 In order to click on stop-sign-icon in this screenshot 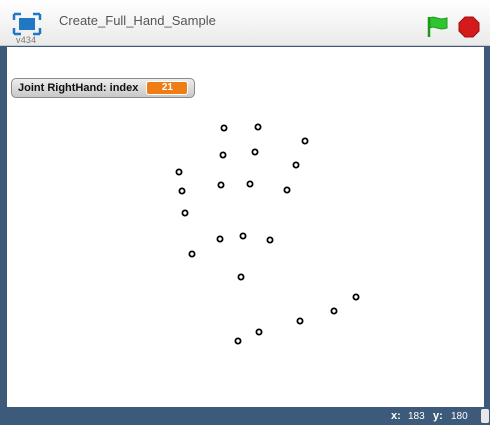, I will do `click(469, 27)`.